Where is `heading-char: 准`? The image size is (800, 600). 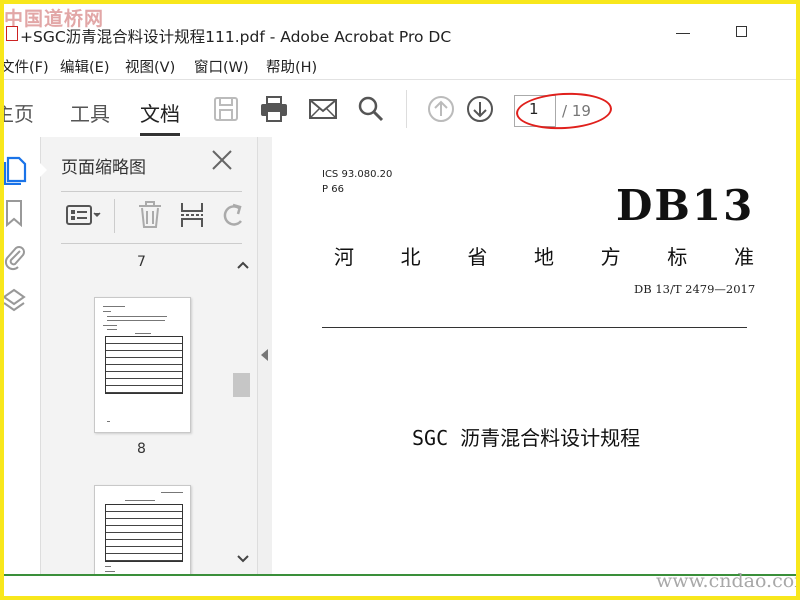
heading-char: 准 is located at coordinates (743, 257).